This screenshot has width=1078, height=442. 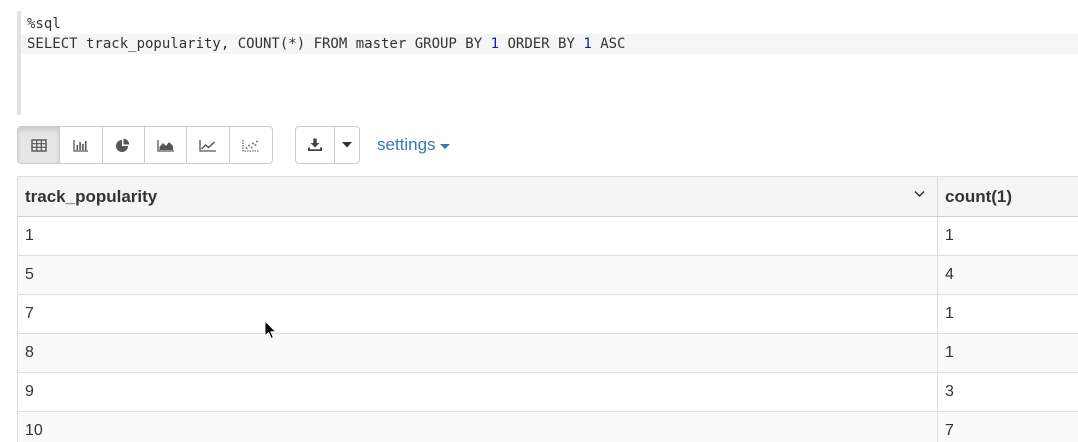 What do you see at coordinates (979, 196) in the screenshot?
I see `column-header-label: count(1)` at bounding box center [979, 196].